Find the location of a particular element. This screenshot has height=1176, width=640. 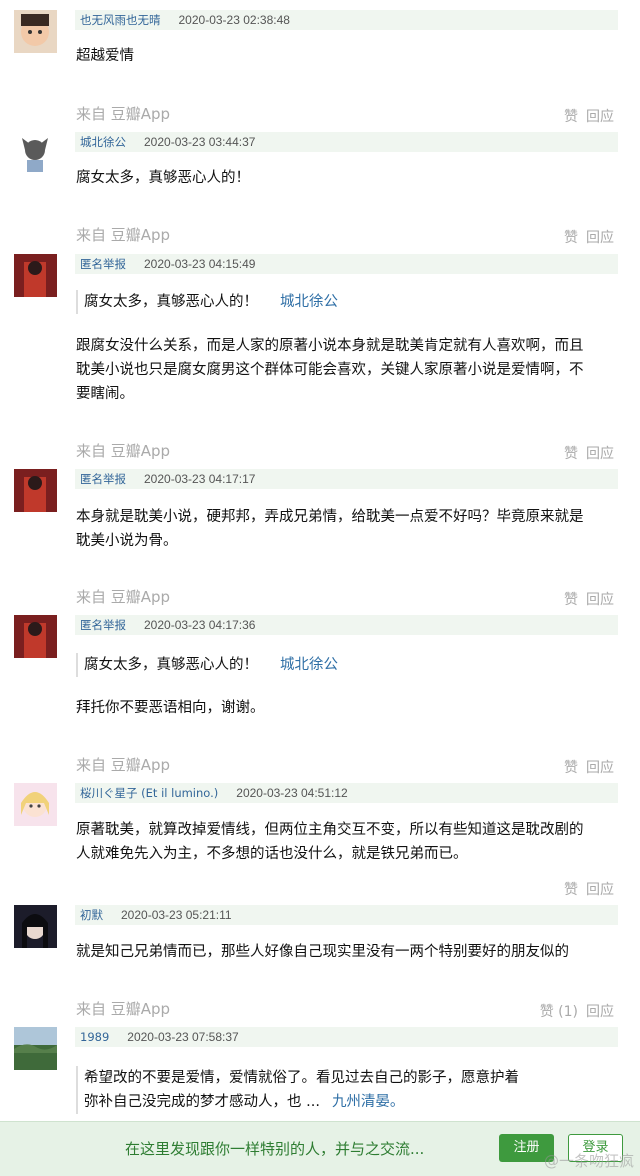

comment-actions: 赞 (1) 回应 is located at coordinates (573, 1011).